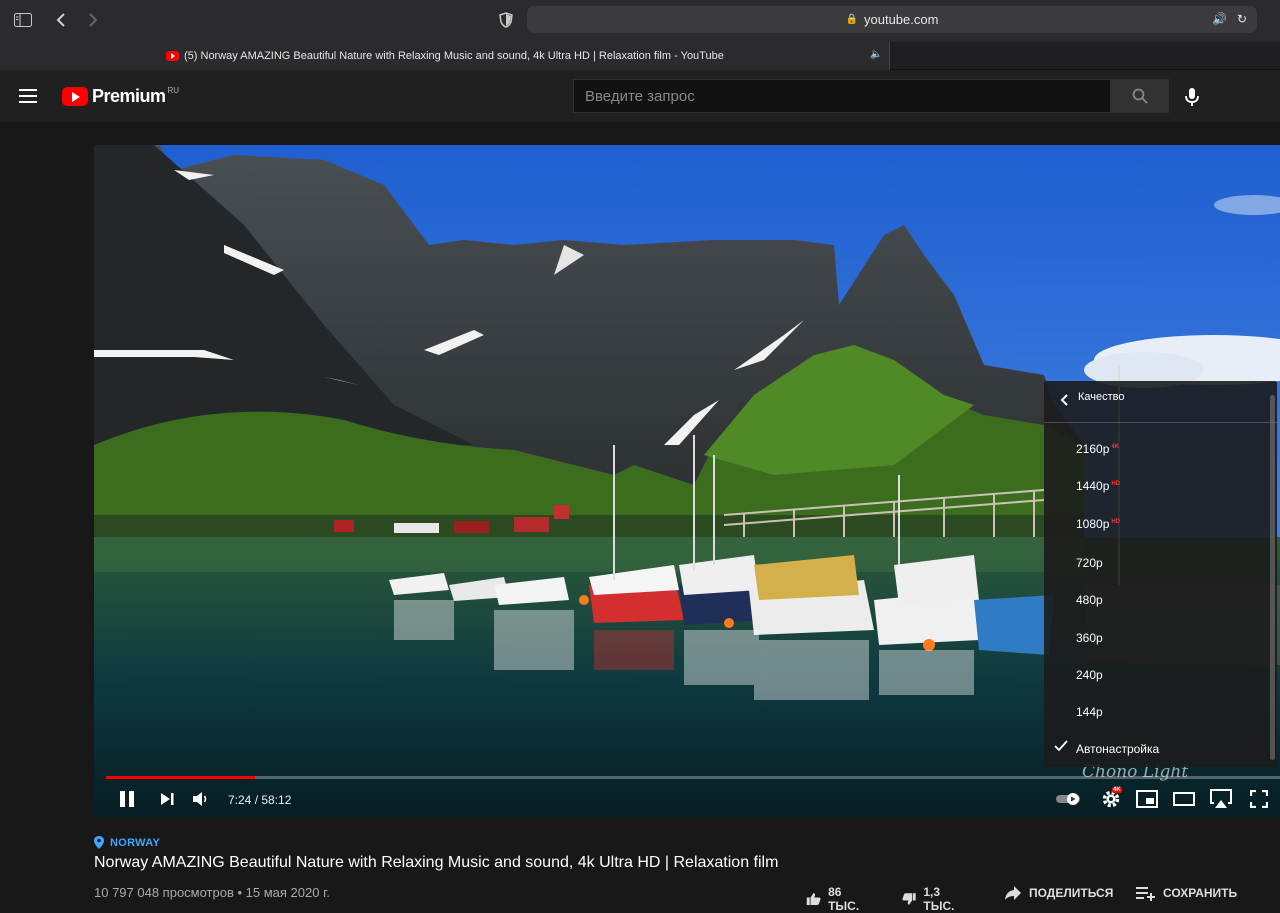  I want to click on quality-option: 144p, so click(1160, 710).